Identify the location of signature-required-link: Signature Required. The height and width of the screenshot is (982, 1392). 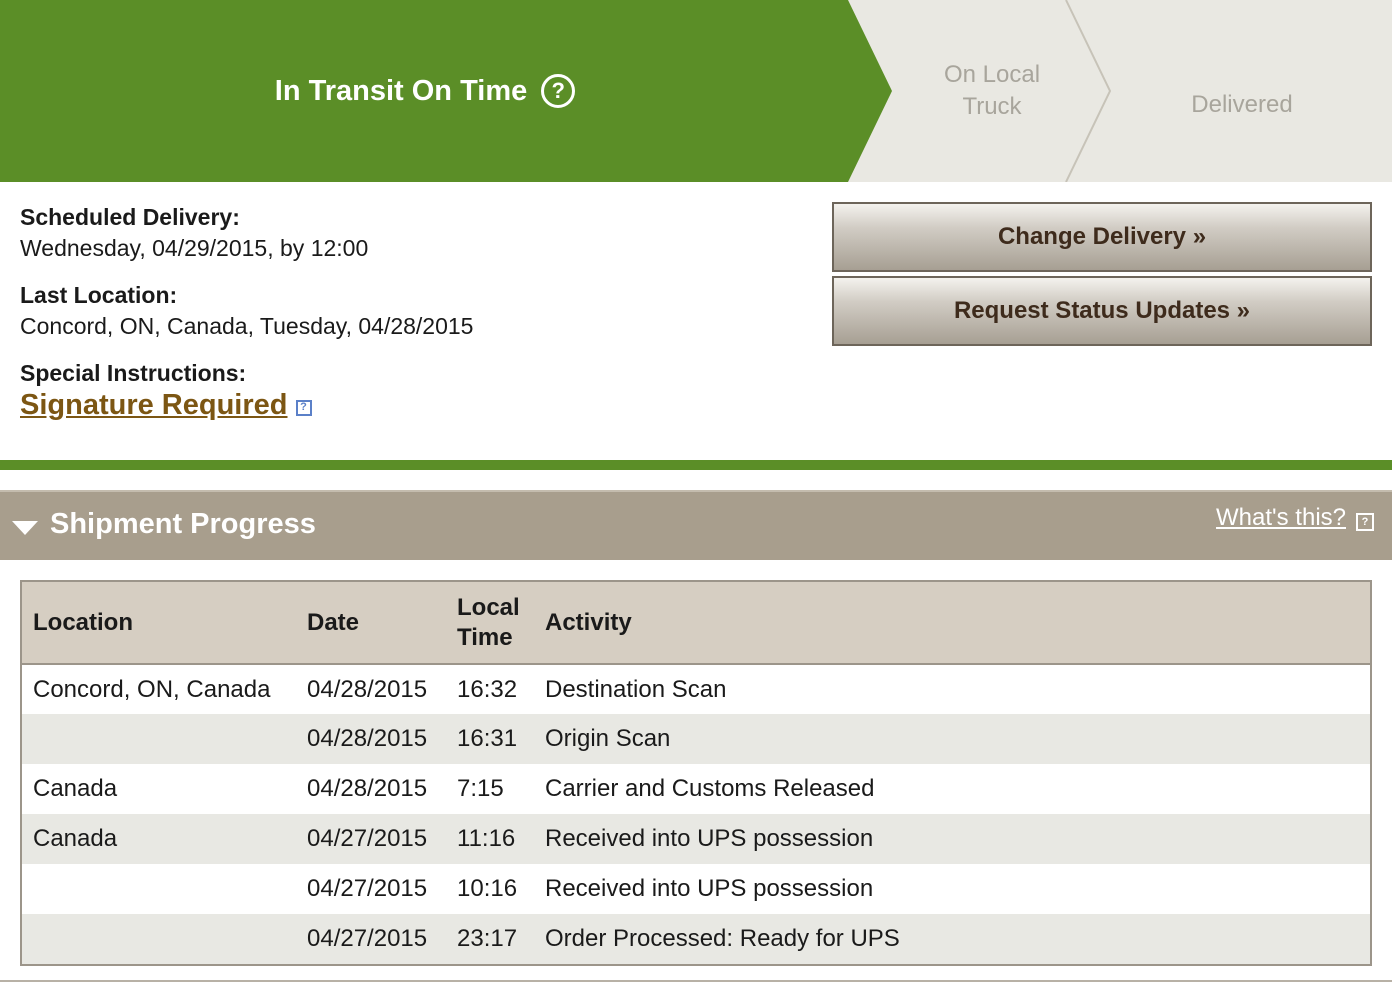
(154, 405).